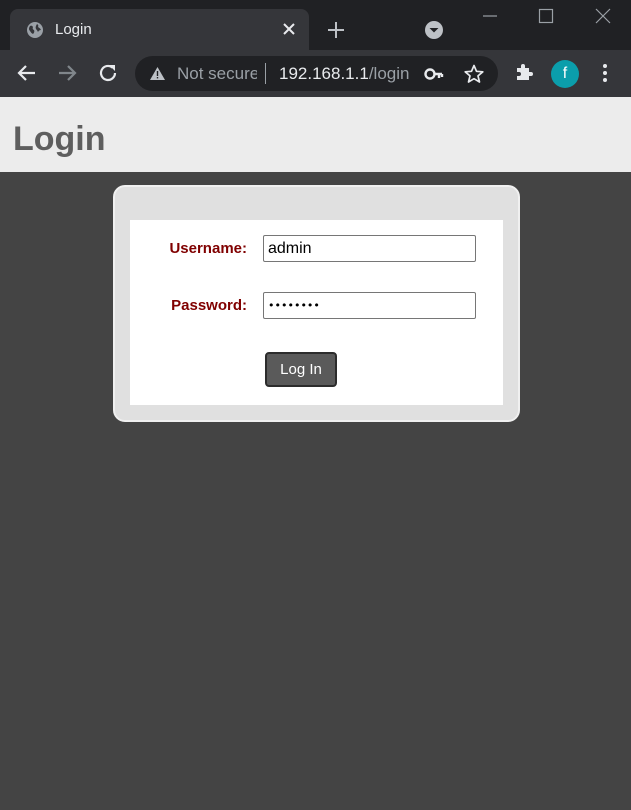 This screenshot has height=810, width=631. Describe the element at coordinates (265, 73) in the screenshot. I see `address-separator` at that location.